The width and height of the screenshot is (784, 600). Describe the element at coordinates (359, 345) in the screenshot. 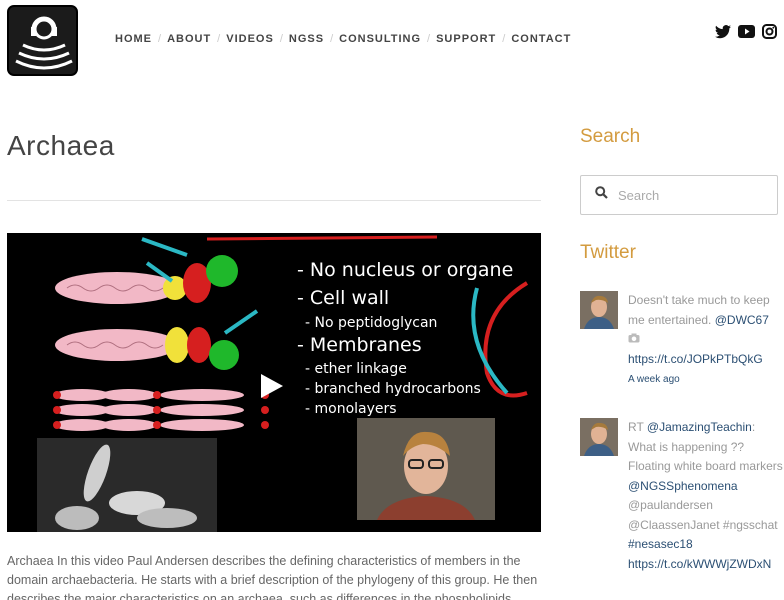

I see `slide-line: - Membranes` at that location.